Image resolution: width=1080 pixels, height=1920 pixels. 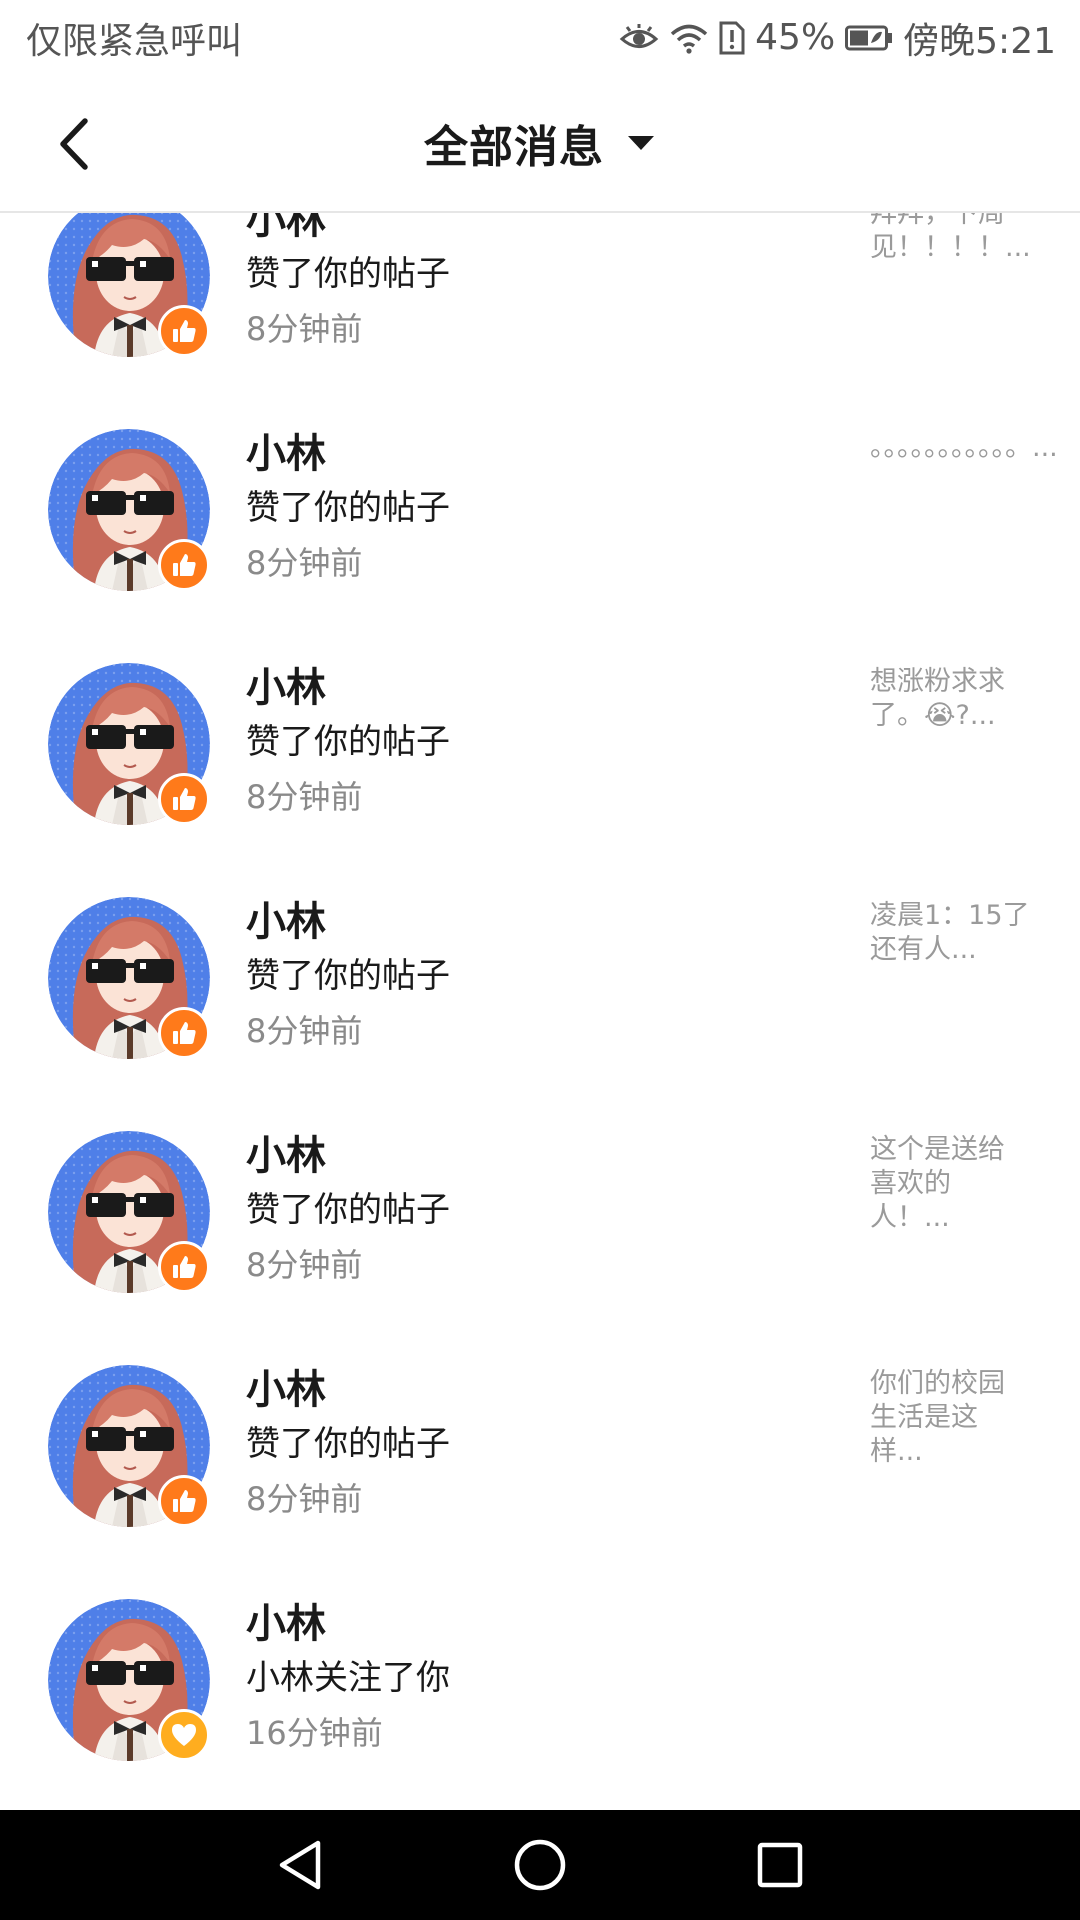 What do you see at coordinates (639, 38) in the screenshot?
I see `eye-comfort-icon` at bounding box center [639, 38].